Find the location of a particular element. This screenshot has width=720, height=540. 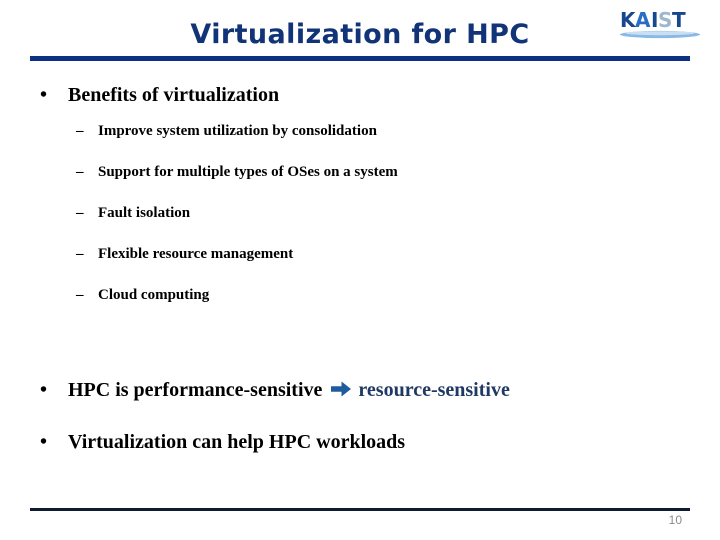

sub-bullet-fault-isolation: – Fault isolation is located at coordinates (360, 213).